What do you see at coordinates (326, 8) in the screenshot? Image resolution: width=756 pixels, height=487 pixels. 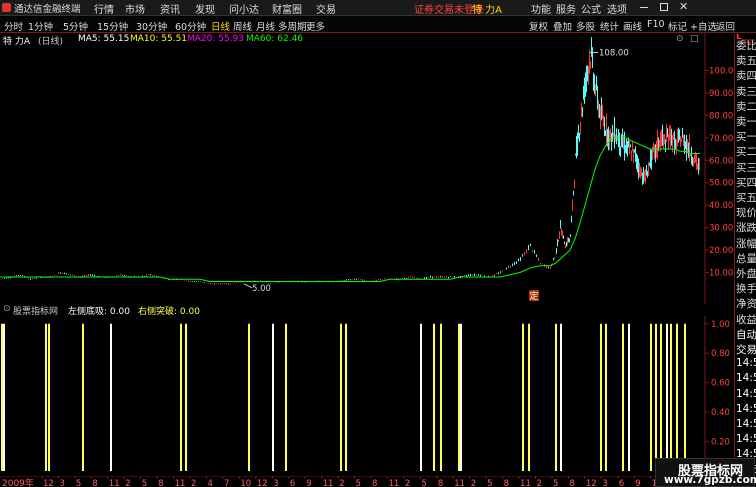 I see `menu-trade: 交易` at bounding box center [326, 8].